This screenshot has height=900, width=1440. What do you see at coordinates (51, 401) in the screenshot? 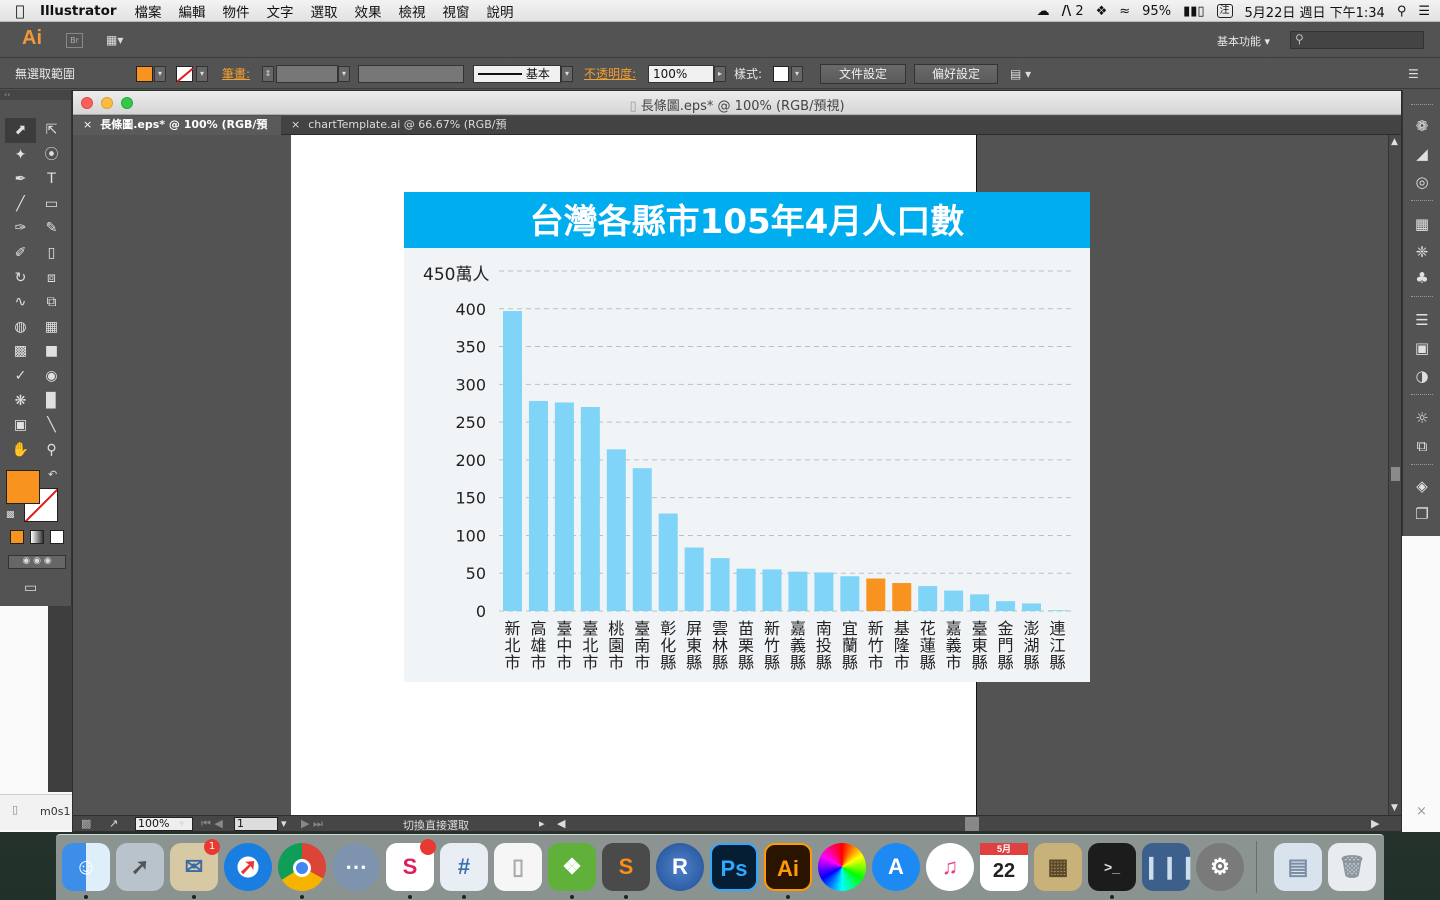
I see `column-graph-tool-icon: ▉` at bounding box center [51, 401].